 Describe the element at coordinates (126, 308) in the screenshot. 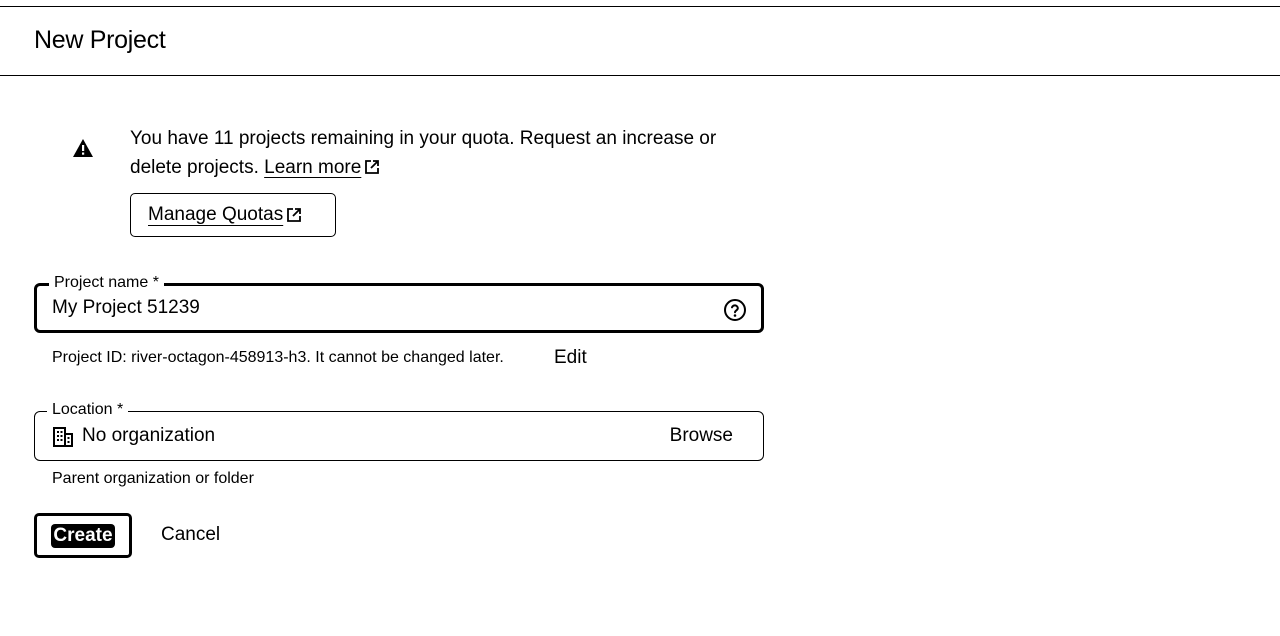

I see `project-name-input: My Project 51239` at that location.